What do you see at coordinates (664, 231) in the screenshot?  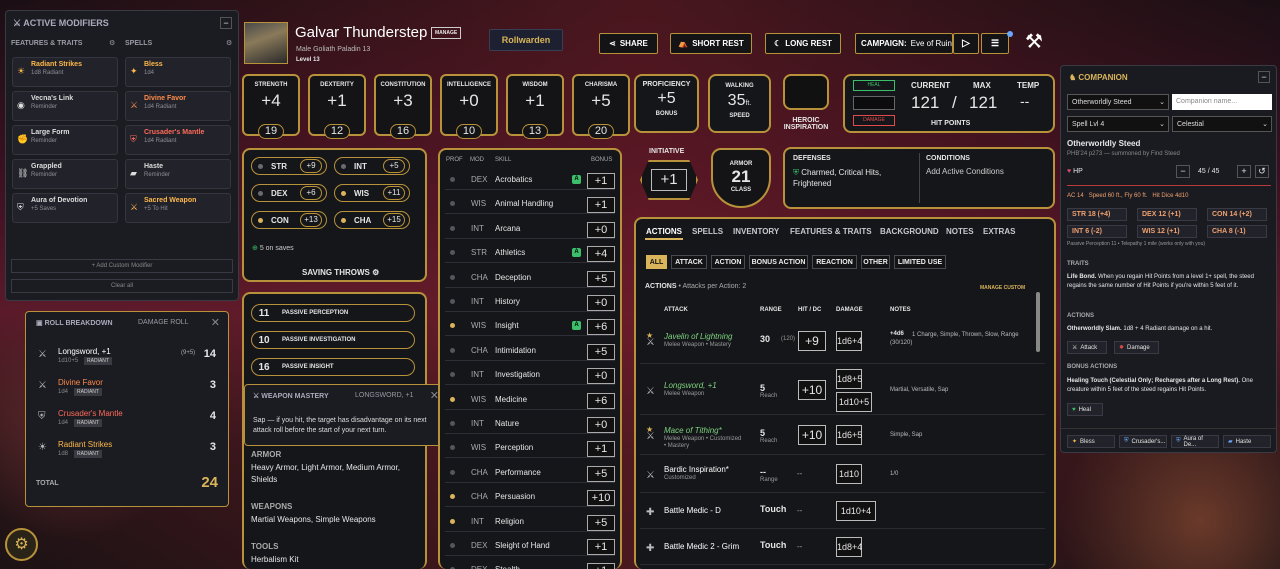 I see `tab-actions: ACTIONS` at bounding box center [664, 231].